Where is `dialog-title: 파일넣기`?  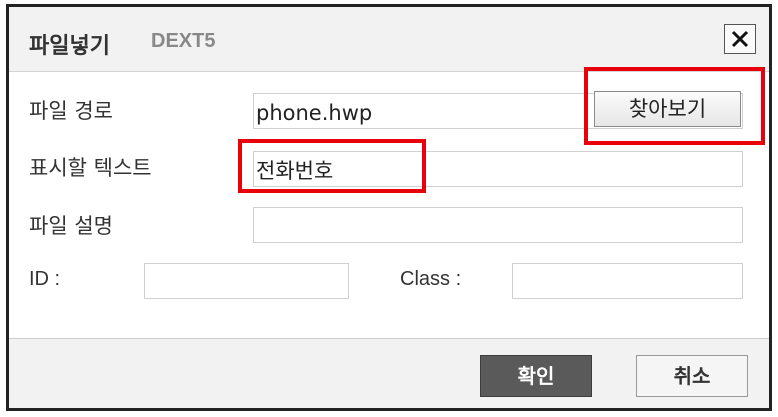 dialog-title: 파일넣기 is located at coordinates (69, 46).